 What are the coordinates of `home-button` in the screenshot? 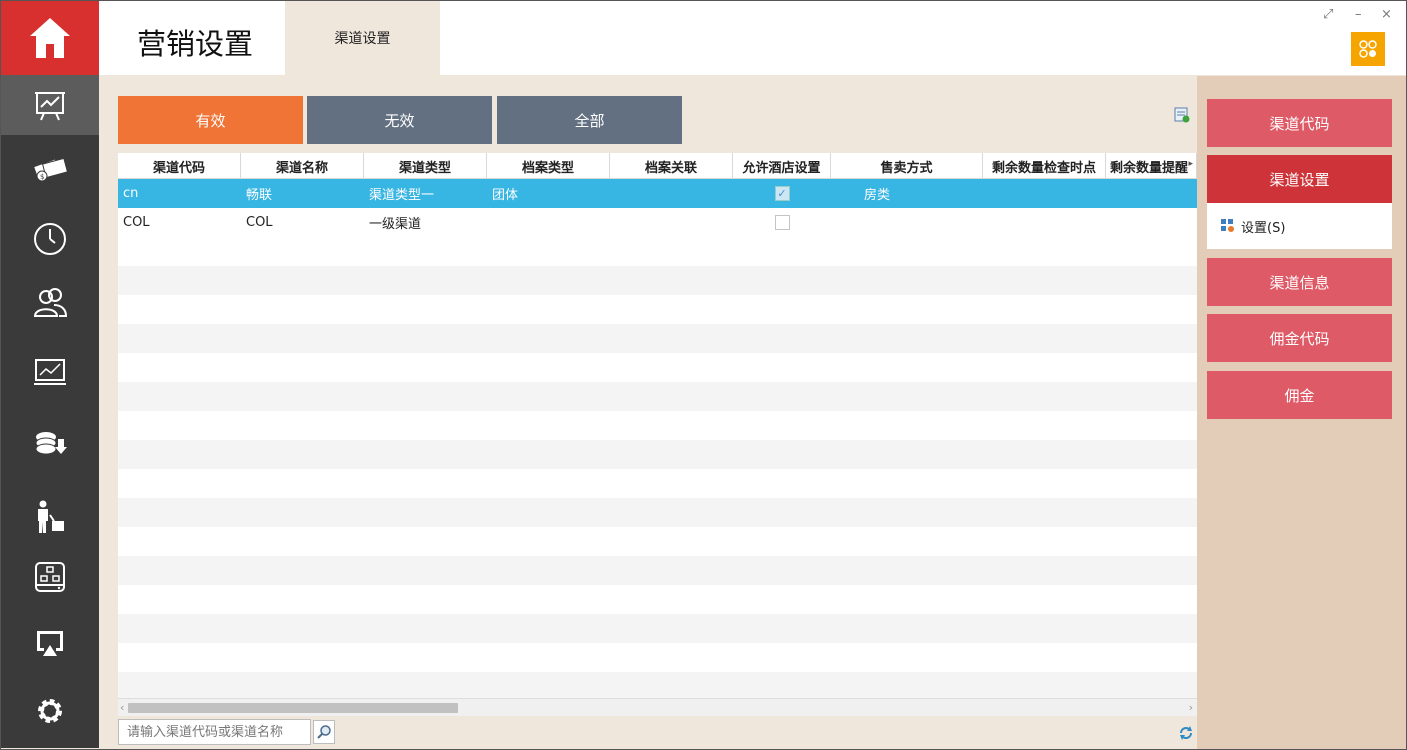 It's located at (50, 38).